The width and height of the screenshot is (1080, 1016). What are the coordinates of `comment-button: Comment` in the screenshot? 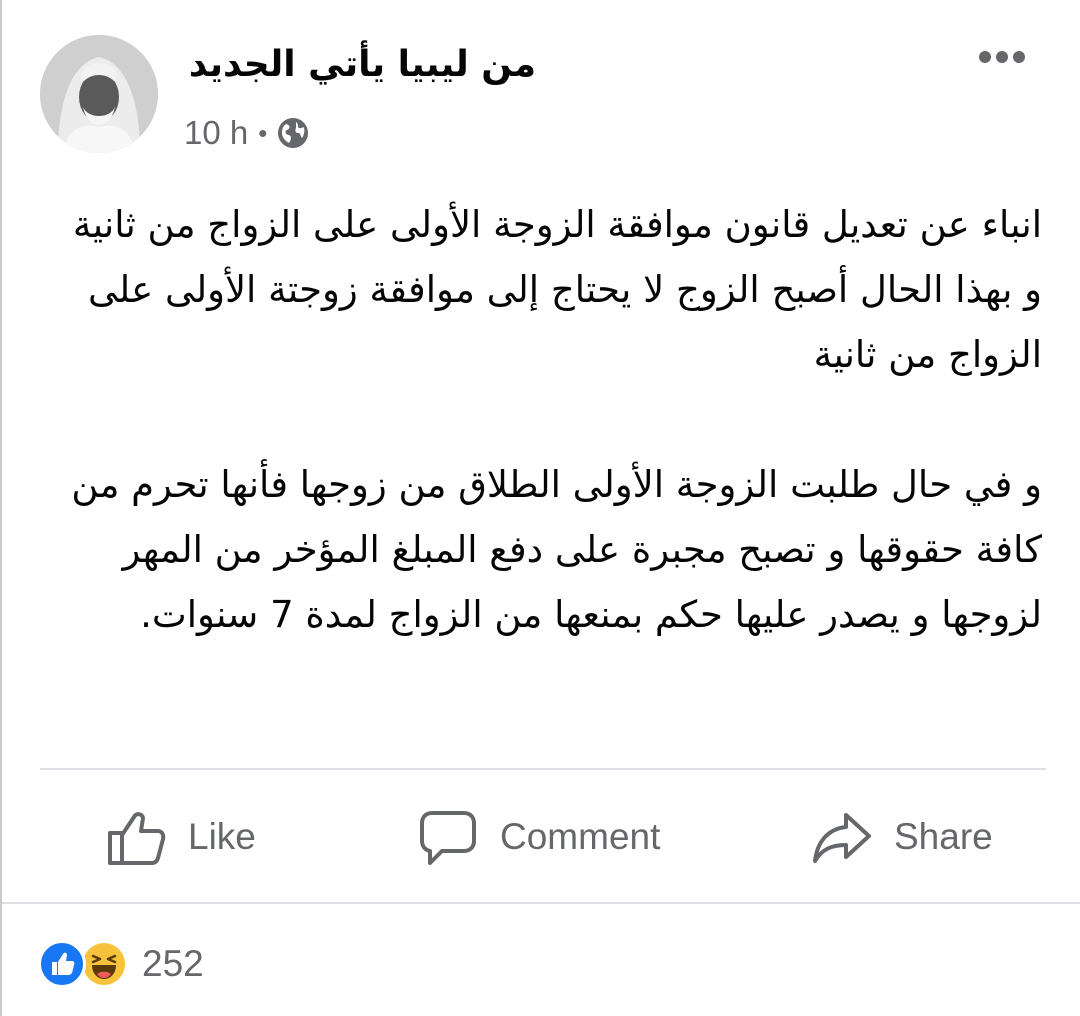 It's located at (539, 837).